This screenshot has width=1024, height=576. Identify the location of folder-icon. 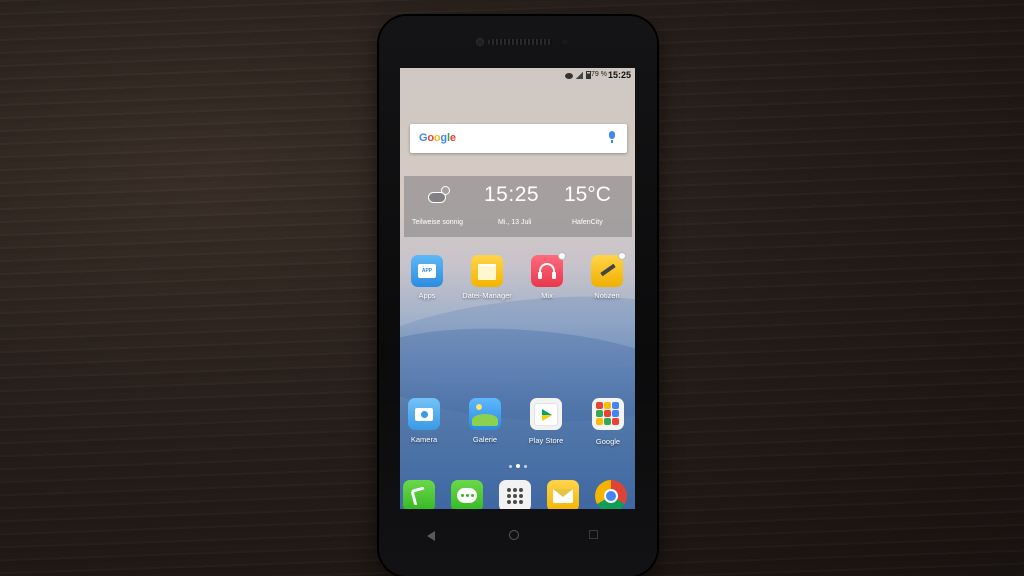
(487, 272).